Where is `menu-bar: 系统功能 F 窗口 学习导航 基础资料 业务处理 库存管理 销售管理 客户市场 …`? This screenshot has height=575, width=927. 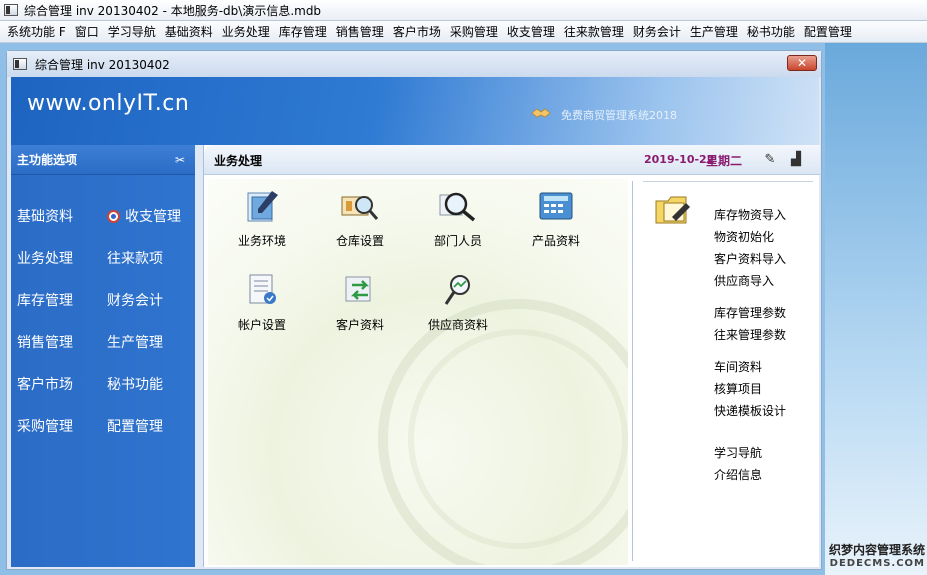
menu-bar: 系统功能 F 窗口 学习导航 基础资料 业务处理 库存管理 销售管理 客户市场 … is located at coordinates (463, 32).